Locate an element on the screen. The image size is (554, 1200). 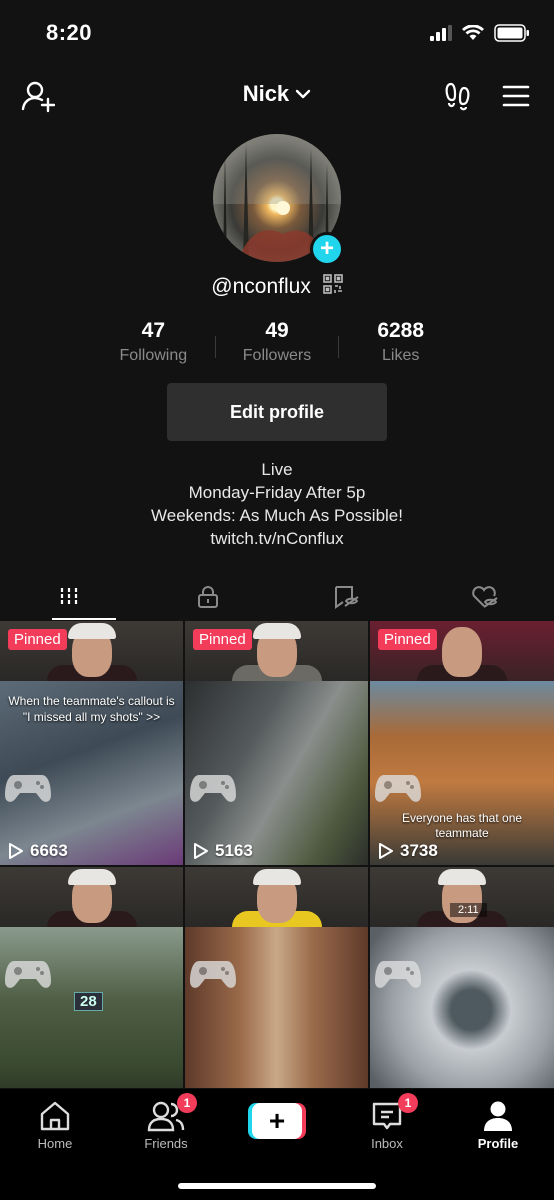
nav-label: Friends is located at coordinates (166, 1143).